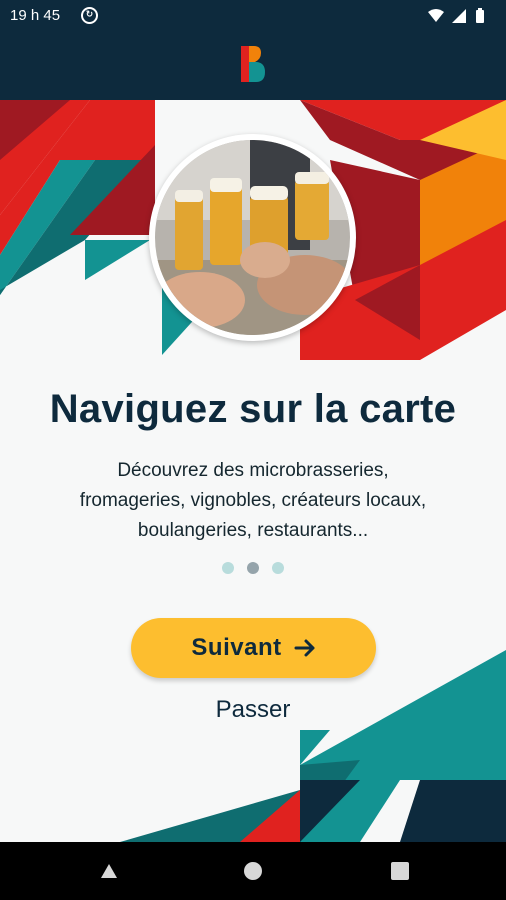 The image size is (506, 900). I want to click on next-button: Suivant, so click(253, 648).